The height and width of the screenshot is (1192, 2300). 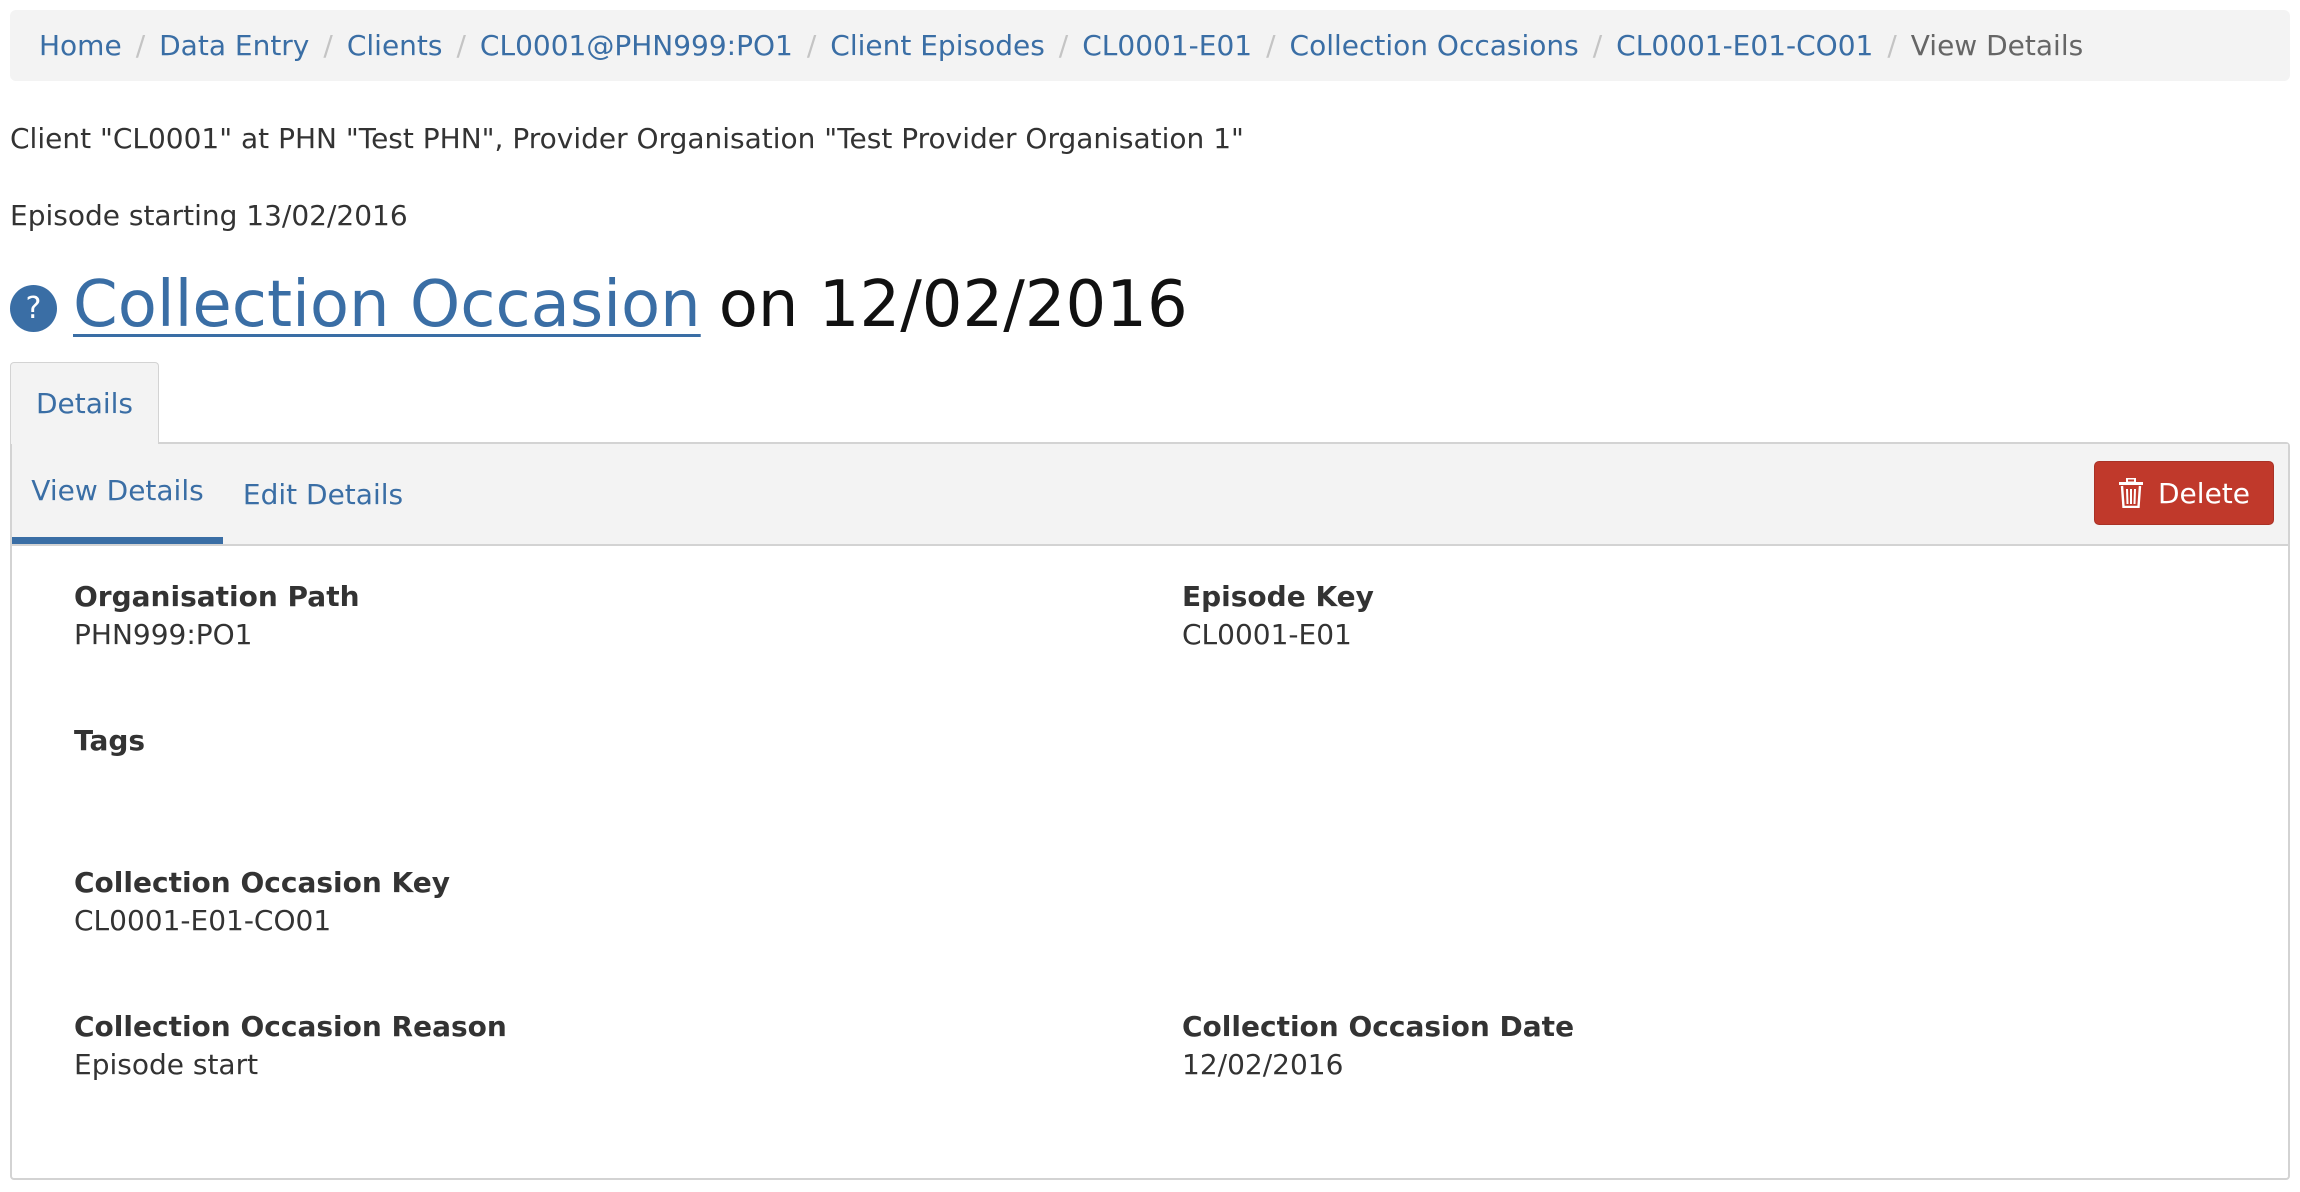 I want to click on field-value: 12/02/2016, so click(x=1263, y=1064).